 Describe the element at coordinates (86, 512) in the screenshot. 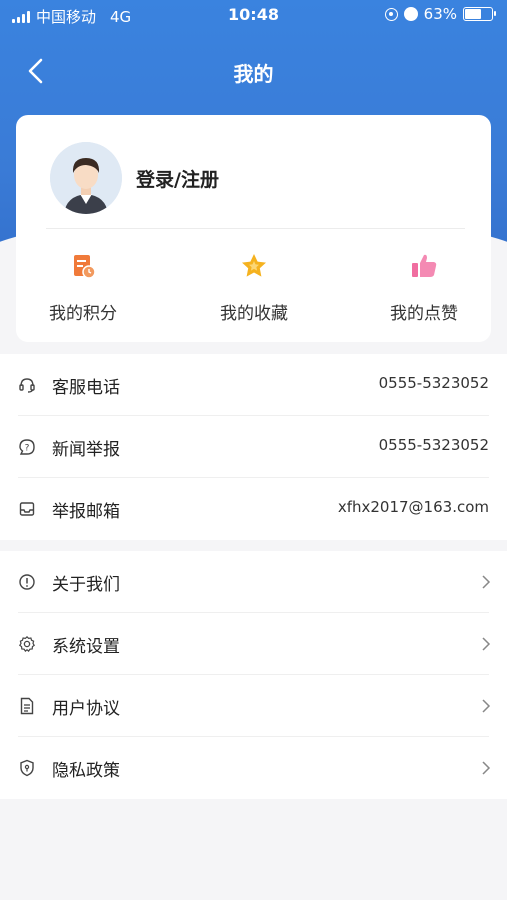

I see `list-item-label: 举报邮箱` at that location.